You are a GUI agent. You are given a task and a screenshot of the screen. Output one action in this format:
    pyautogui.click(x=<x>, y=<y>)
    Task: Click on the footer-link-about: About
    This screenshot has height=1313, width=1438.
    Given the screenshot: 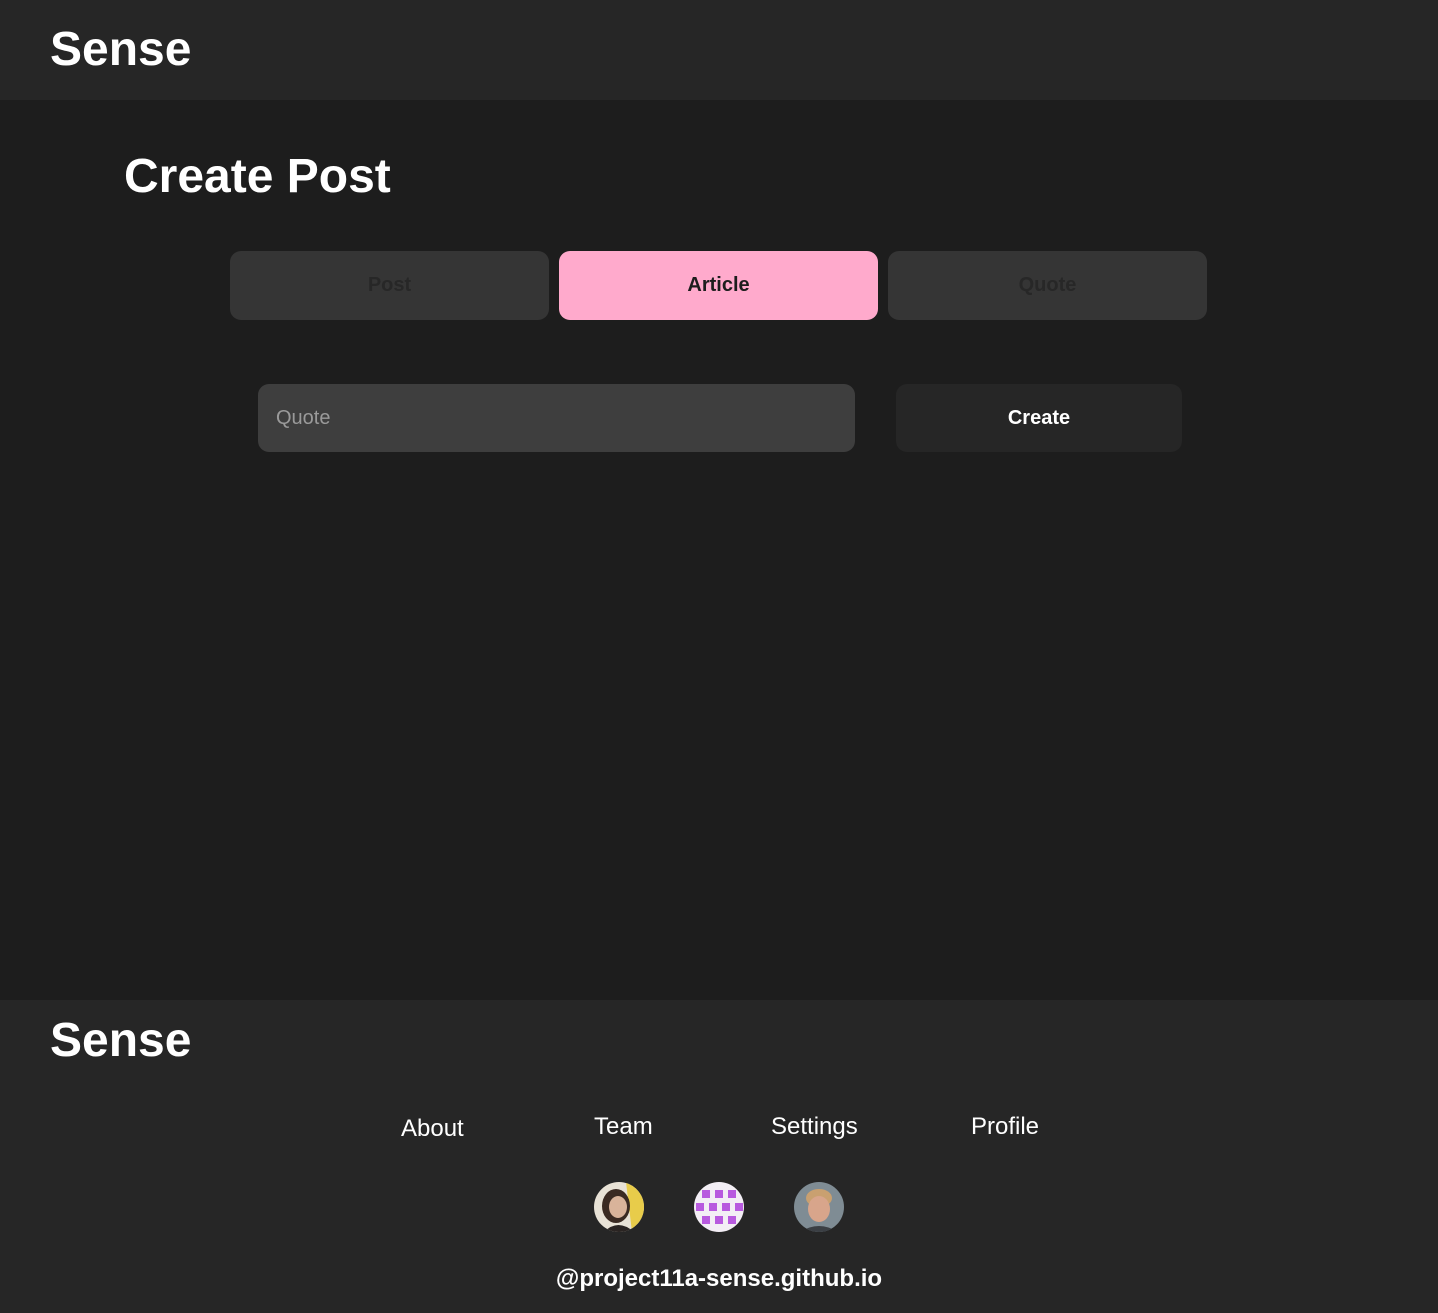 What is the action you would take?
    pyautogui.click(x=432, y=1129)
    